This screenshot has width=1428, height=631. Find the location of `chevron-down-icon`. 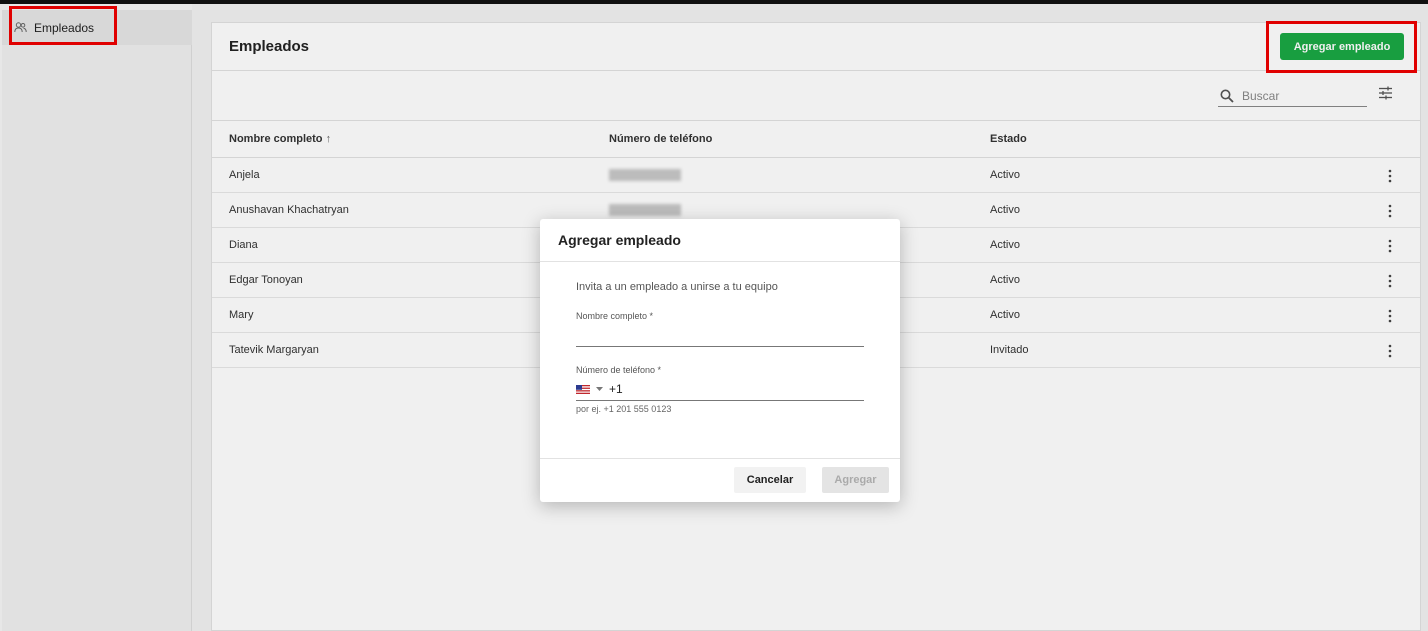

chevron-down-icon is located at coordinates (599, 389).